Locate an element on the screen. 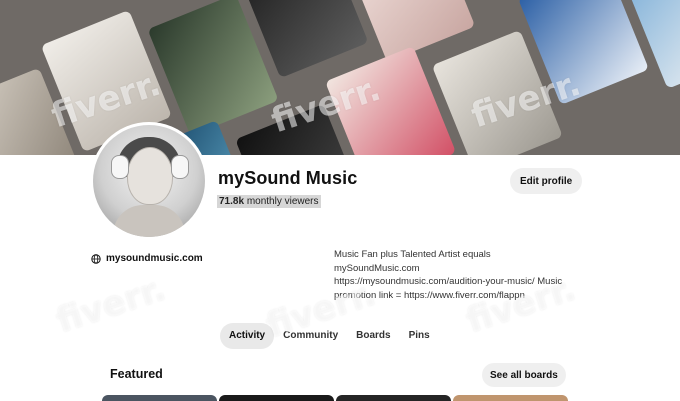 This screenshot has width=680, height=401. viewers-count: 71.8k is located at coordinates (232, 201).